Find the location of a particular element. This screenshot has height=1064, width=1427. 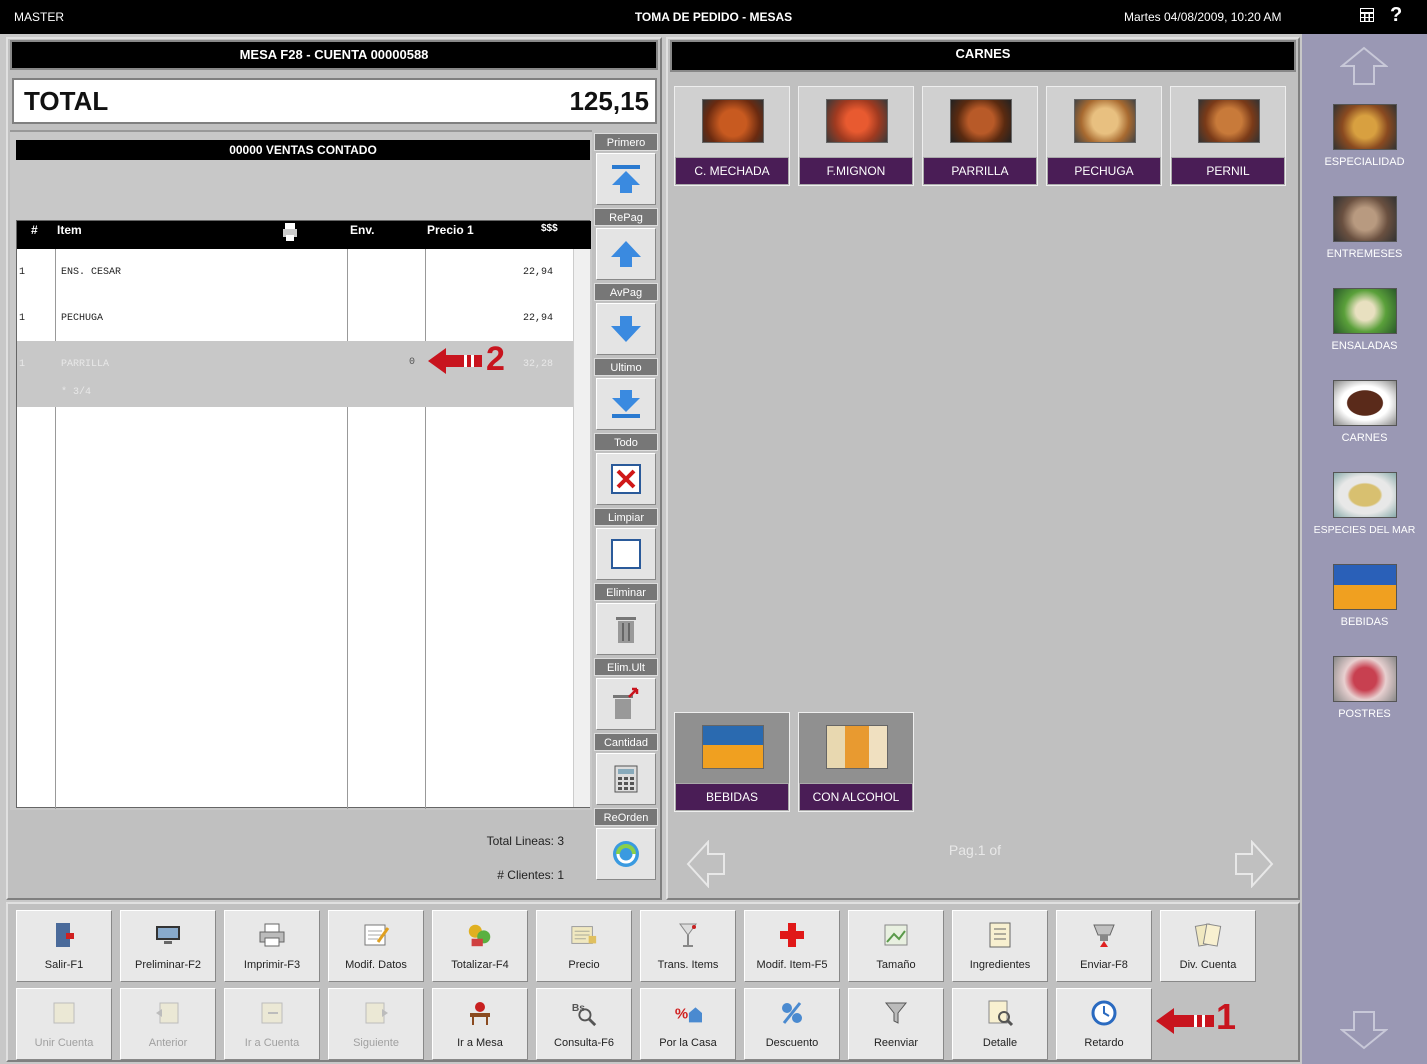

pork-dish-icon is located at coordinates (1229, 121).